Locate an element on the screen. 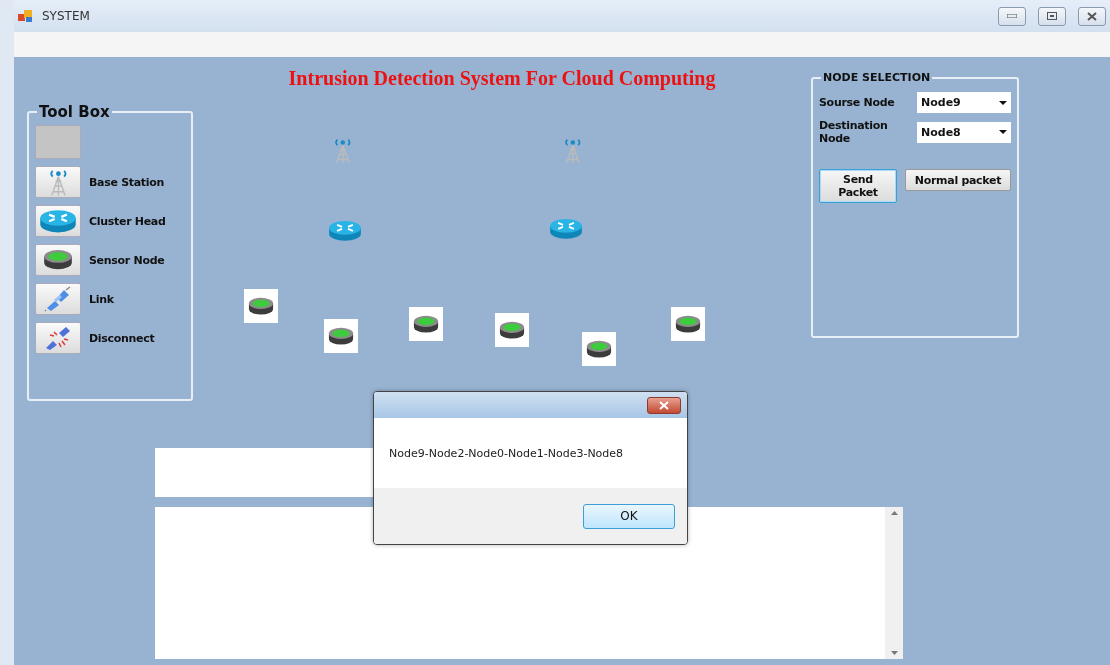 The image size is (1110, 665). source-node-label: Sourse Node is located at coordinates (857, 102).